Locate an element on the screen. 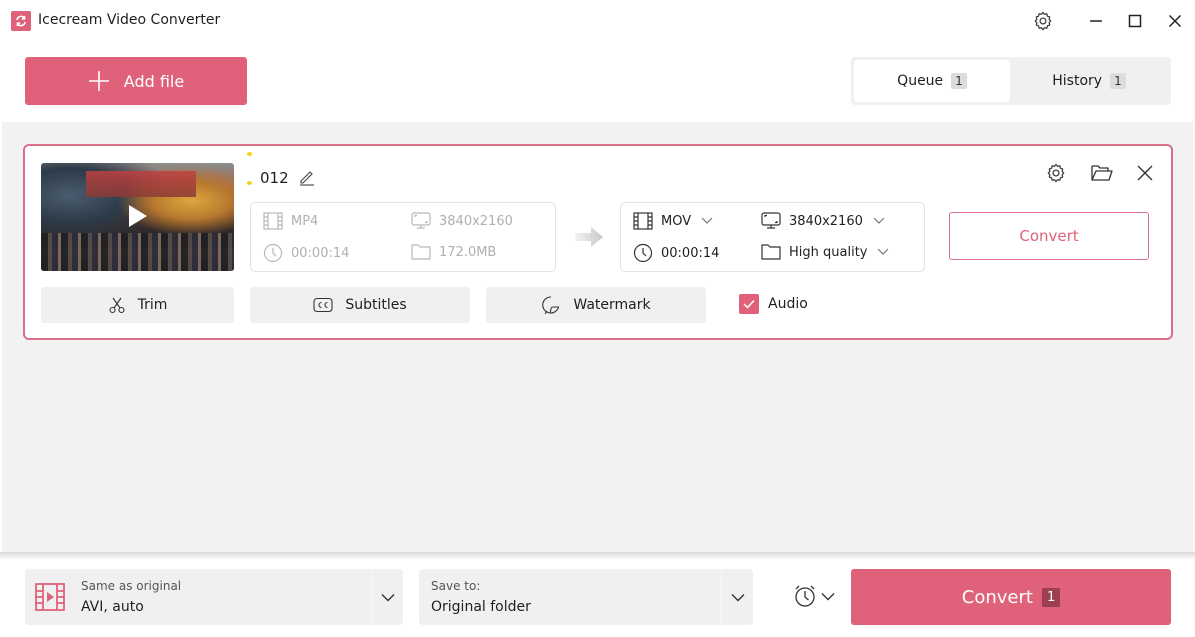 This screenshot has width=1195, height=637. target-settings: MOV 3840x2160 00:00:14 High quality is located at coordinates (772, 237).